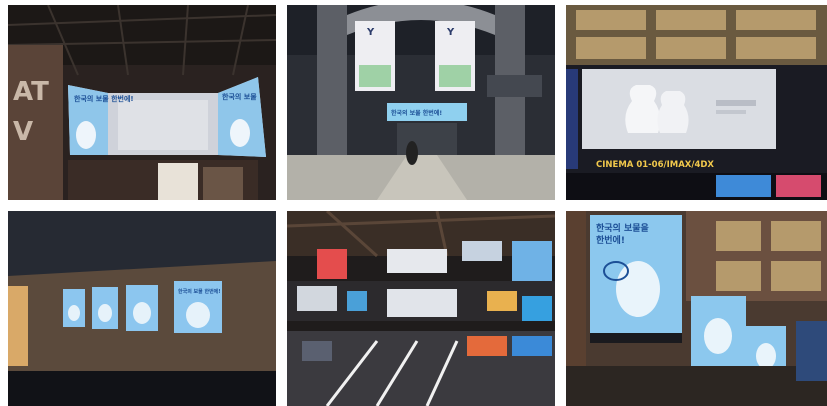 The height and width of the screenshot is (406, 827). What do you see at coordinates (199, 291) in the screenshot?
I see `corridor-poster-text: 한국의 보물 한번에!` at bounding box center [199, 291].